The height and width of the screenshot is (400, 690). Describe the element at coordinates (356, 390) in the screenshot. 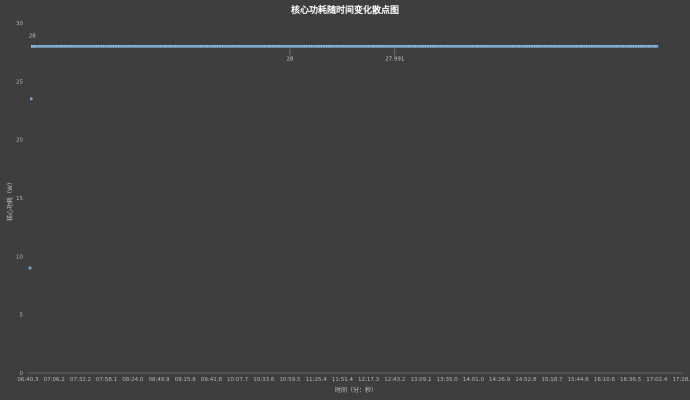

I see `x-axis-title: 时间（分：秒）` at that location.